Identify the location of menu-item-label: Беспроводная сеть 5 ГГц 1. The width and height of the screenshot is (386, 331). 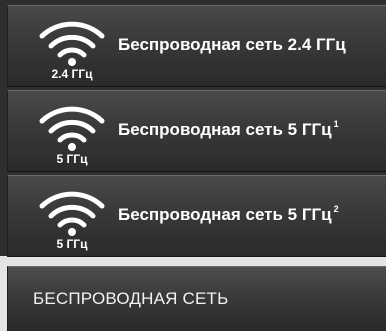
(228, 129).